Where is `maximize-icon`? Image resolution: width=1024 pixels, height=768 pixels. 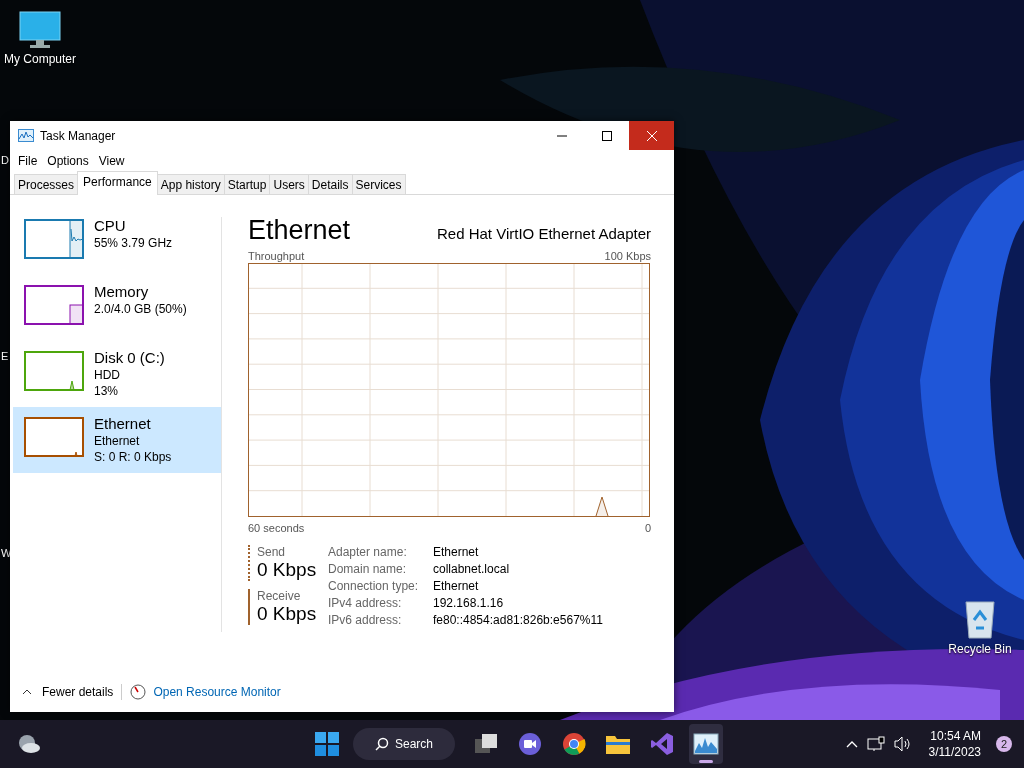
maximize-icon is located at coordinates (606, 135).